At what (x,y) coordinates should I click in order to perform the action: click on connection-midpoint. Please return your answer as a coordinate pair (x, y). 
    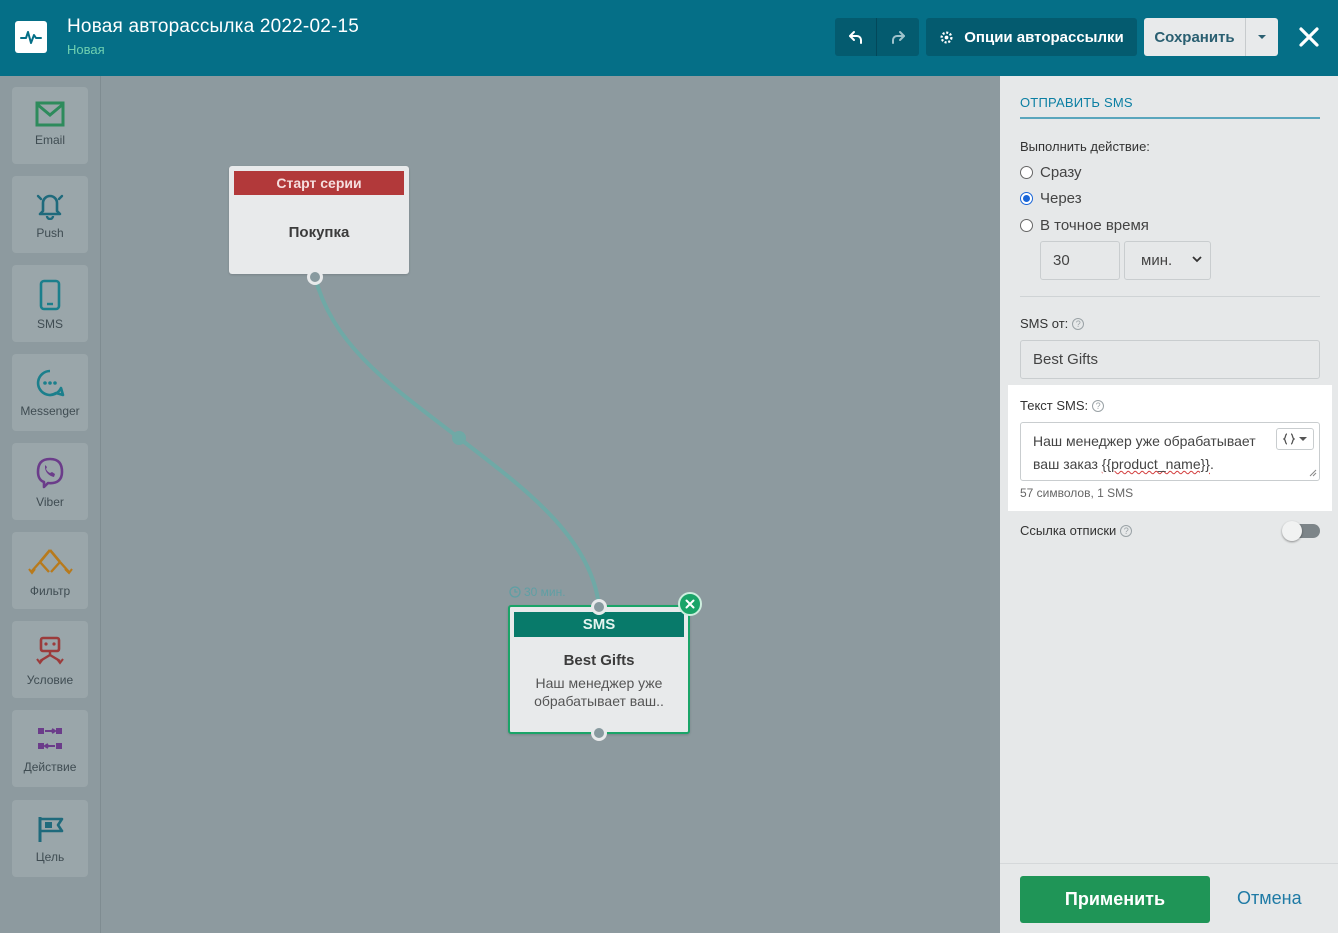
    Looking at the image, I should click on (459, 438).